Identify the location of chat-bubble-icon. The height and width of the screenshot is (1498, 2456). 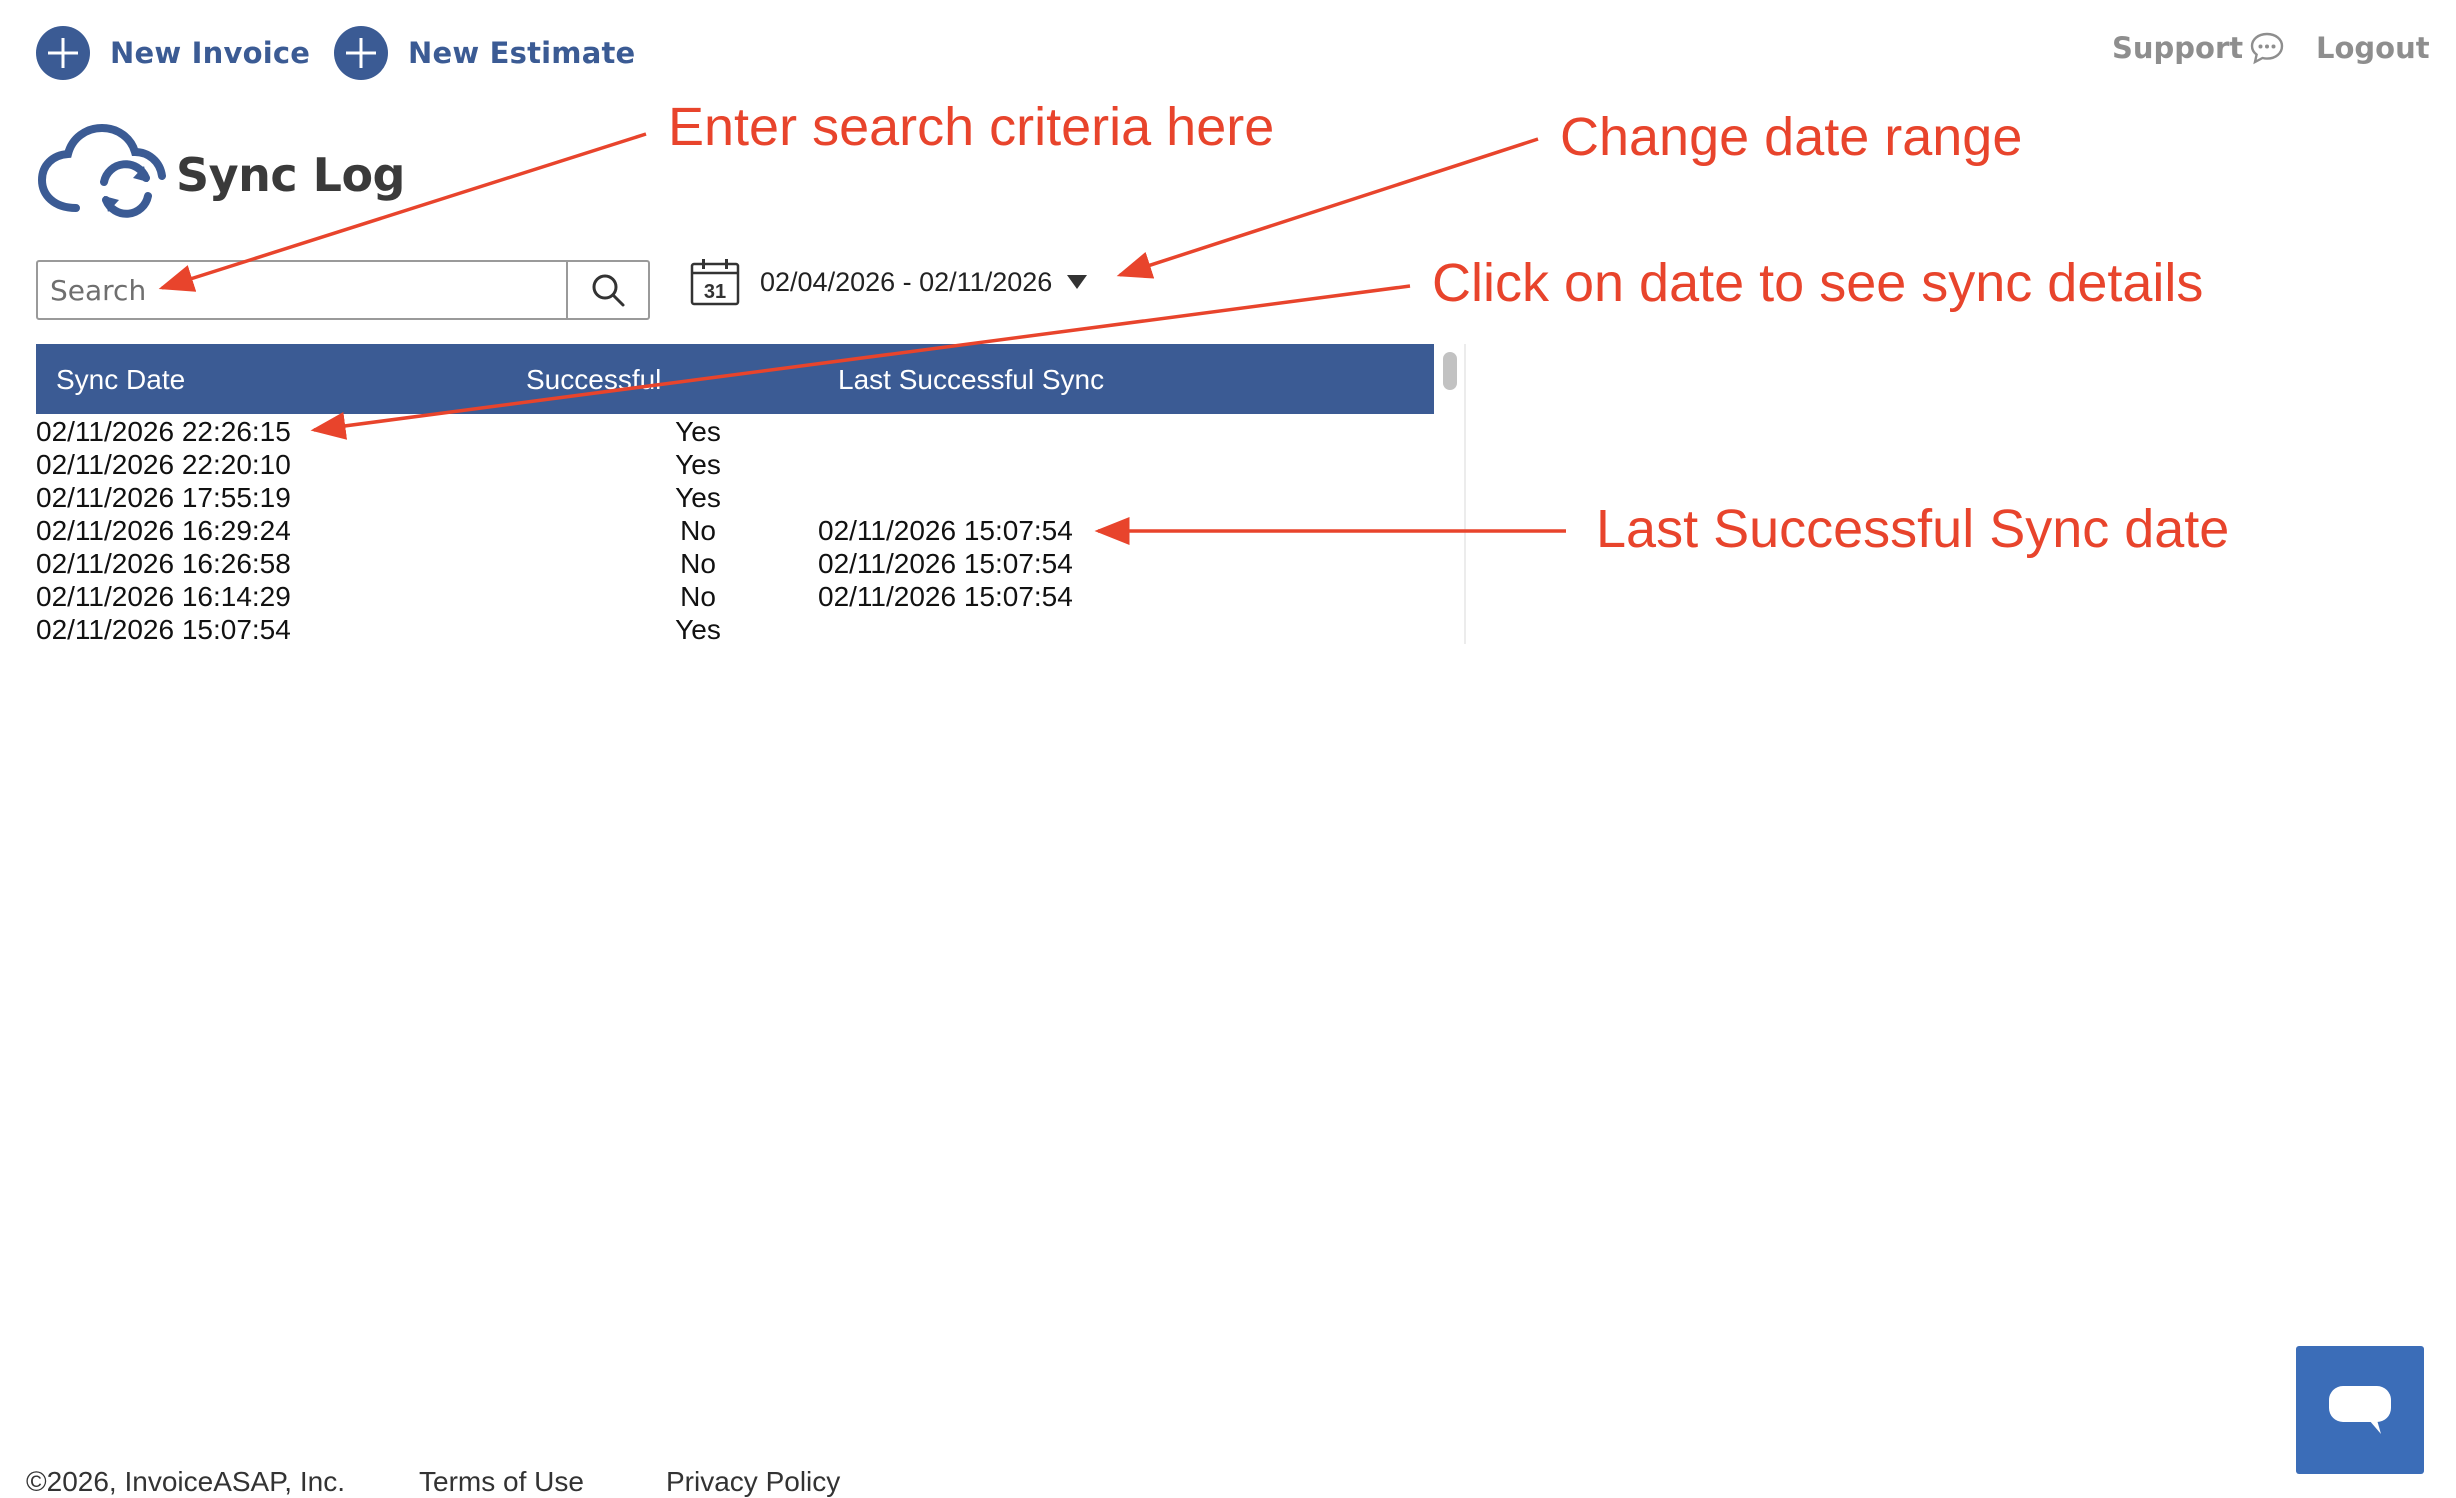
(2267, 48).